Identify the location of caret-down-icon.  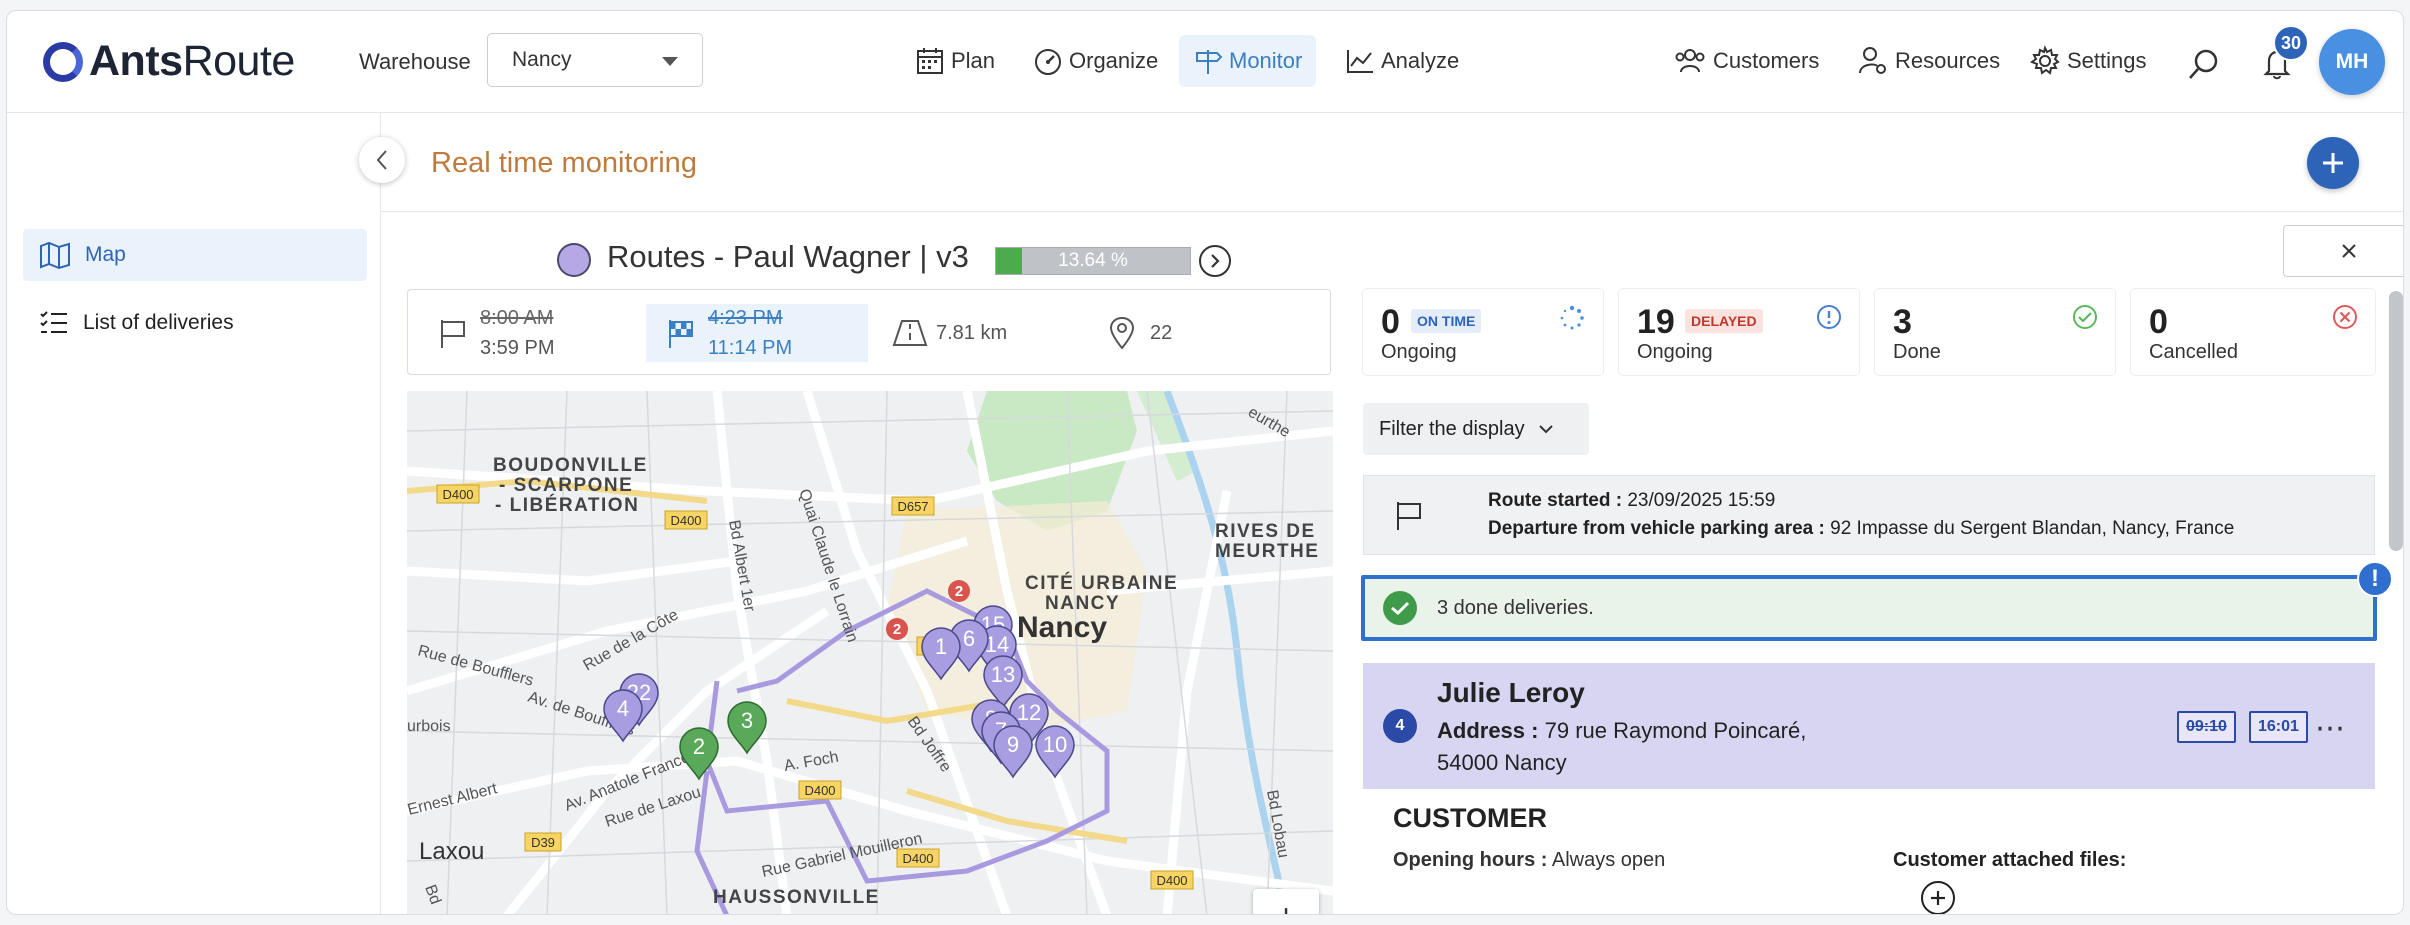
(670, 61).